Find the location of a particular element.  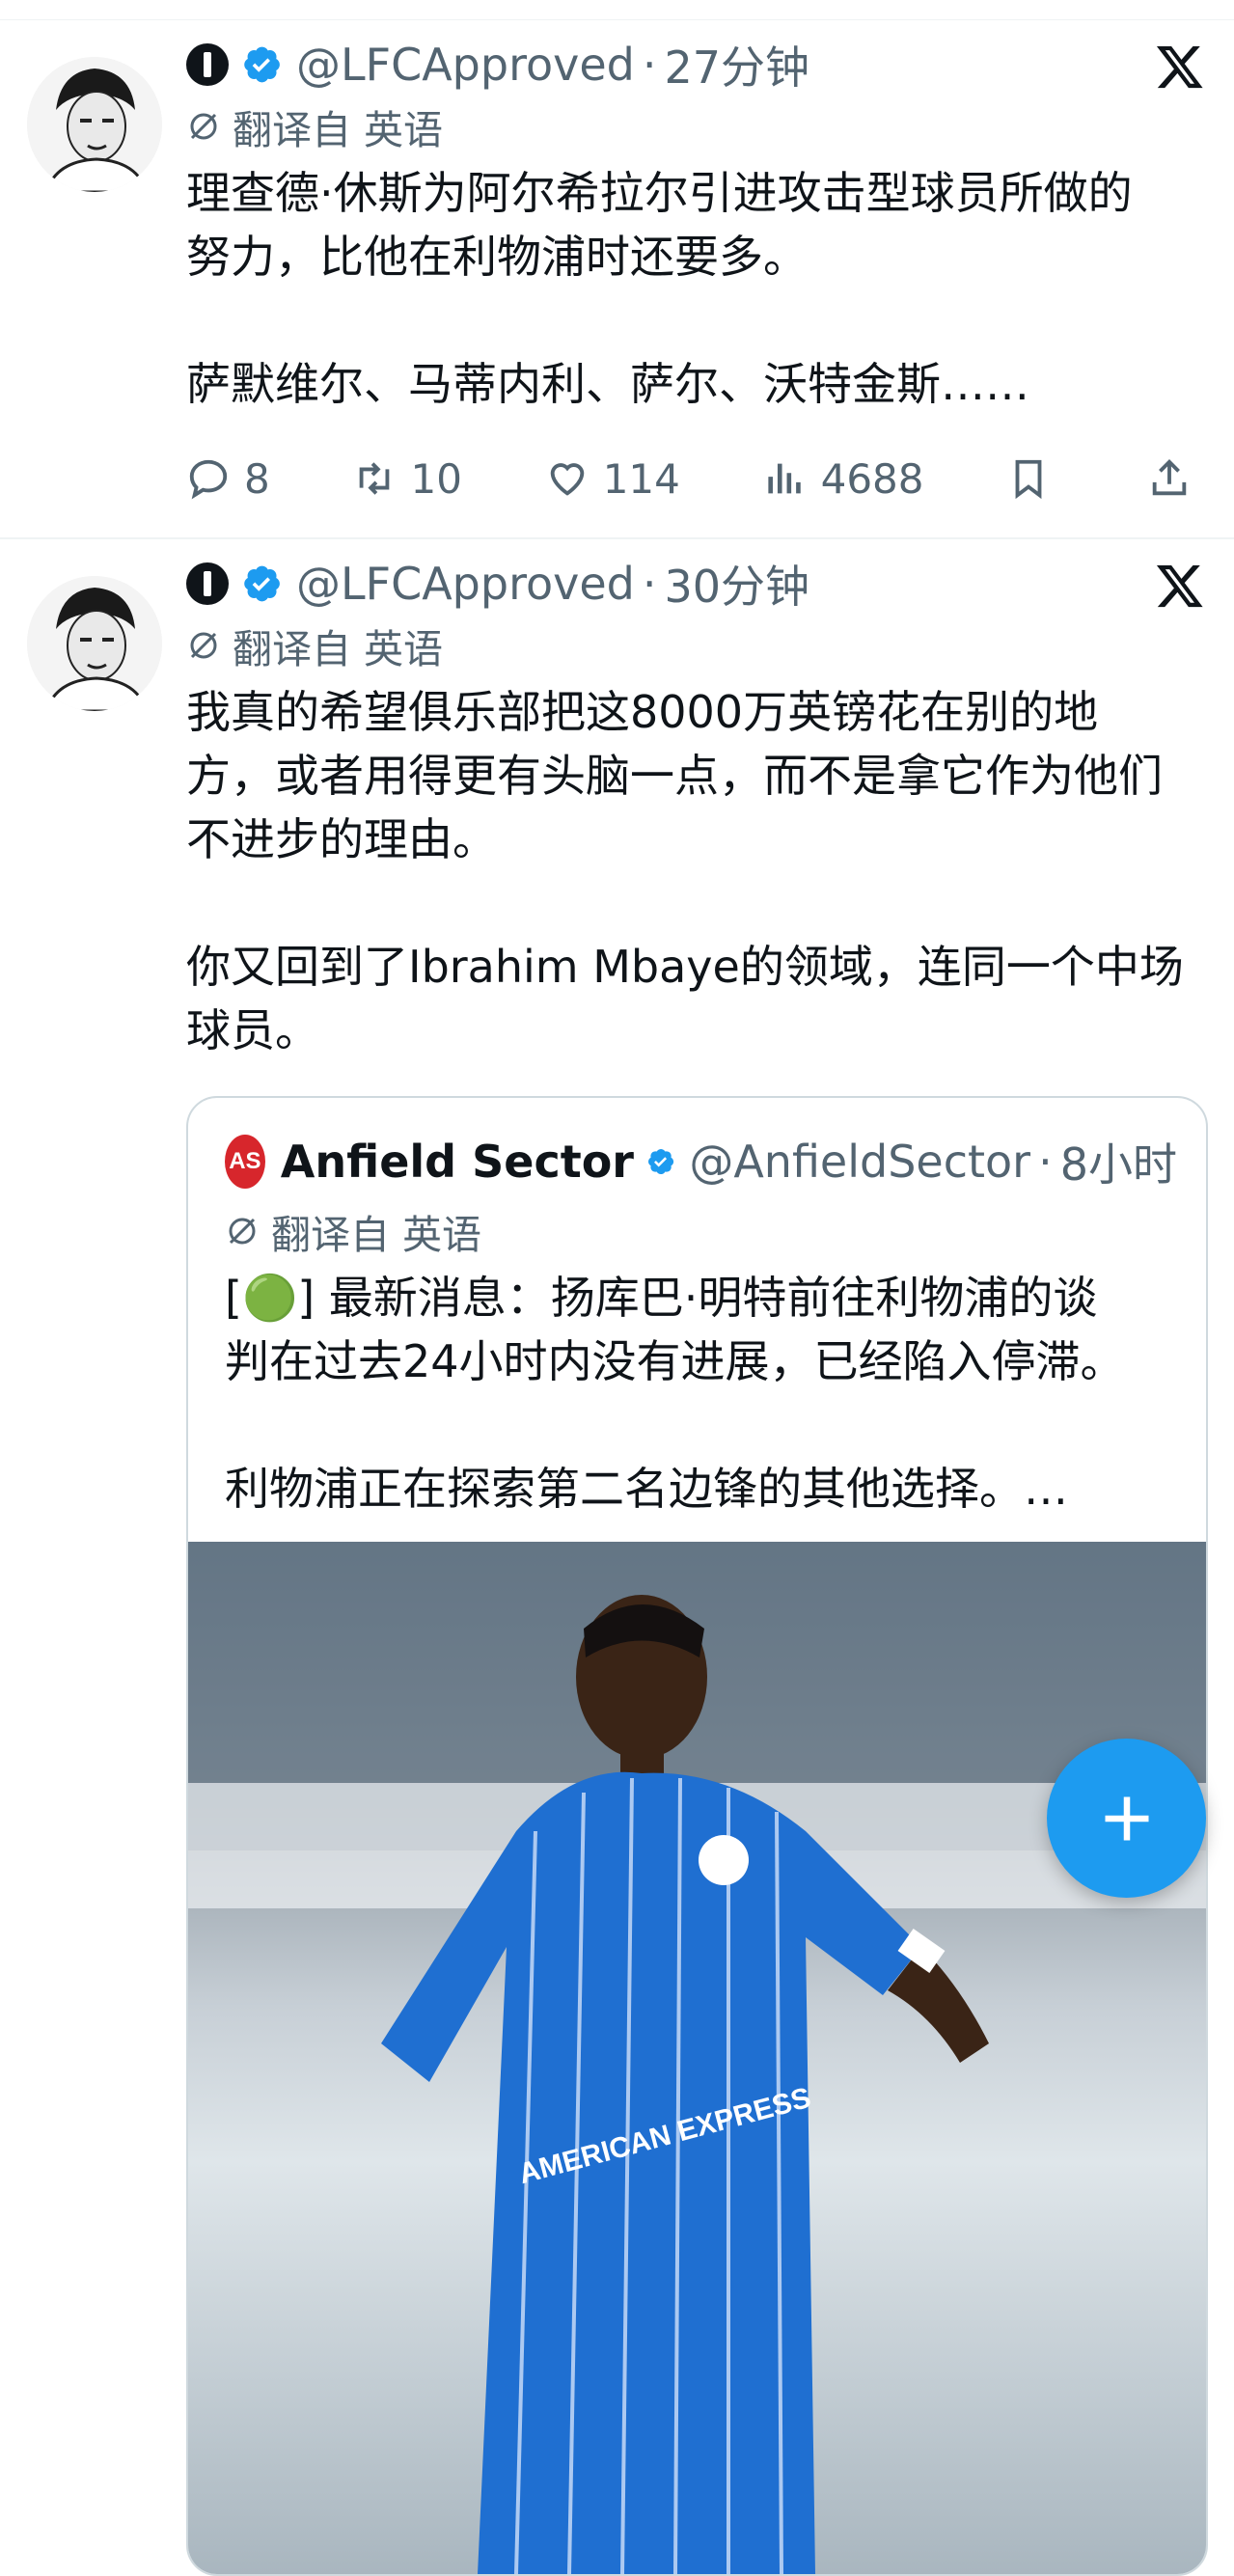

retweet-icon is located at coordinates (375, 478).